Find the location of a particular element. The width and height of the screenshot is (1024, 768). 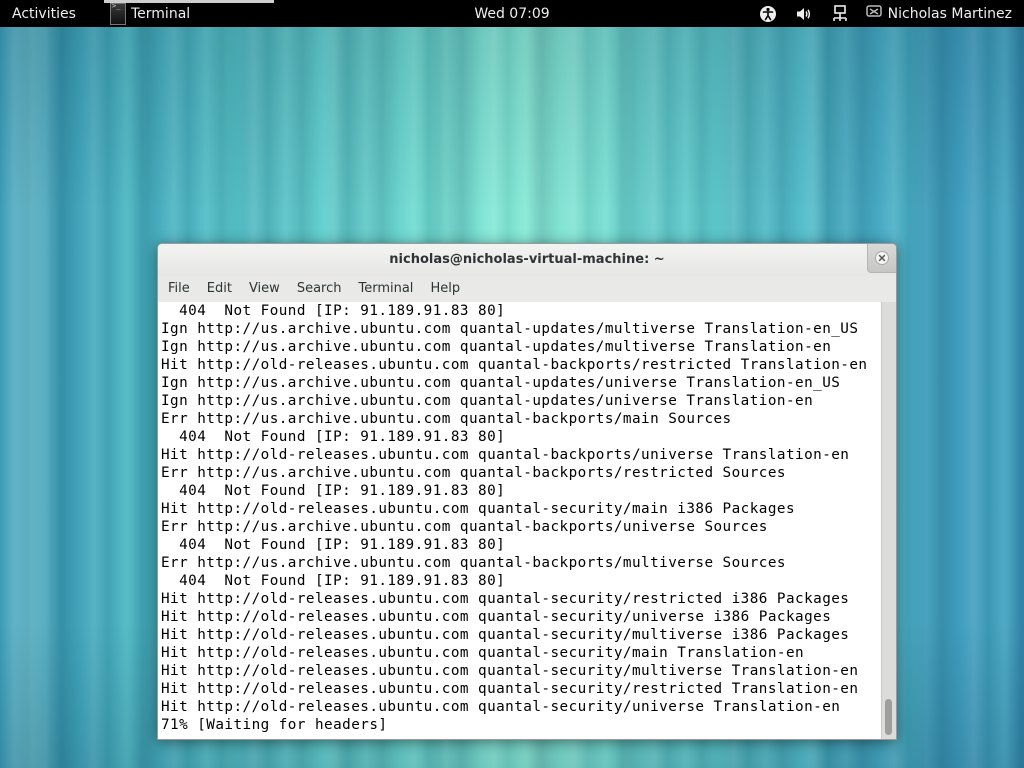

window-title: nicholas@nicholas-virtual-machine: ~ is located at coordinates (527, 259).